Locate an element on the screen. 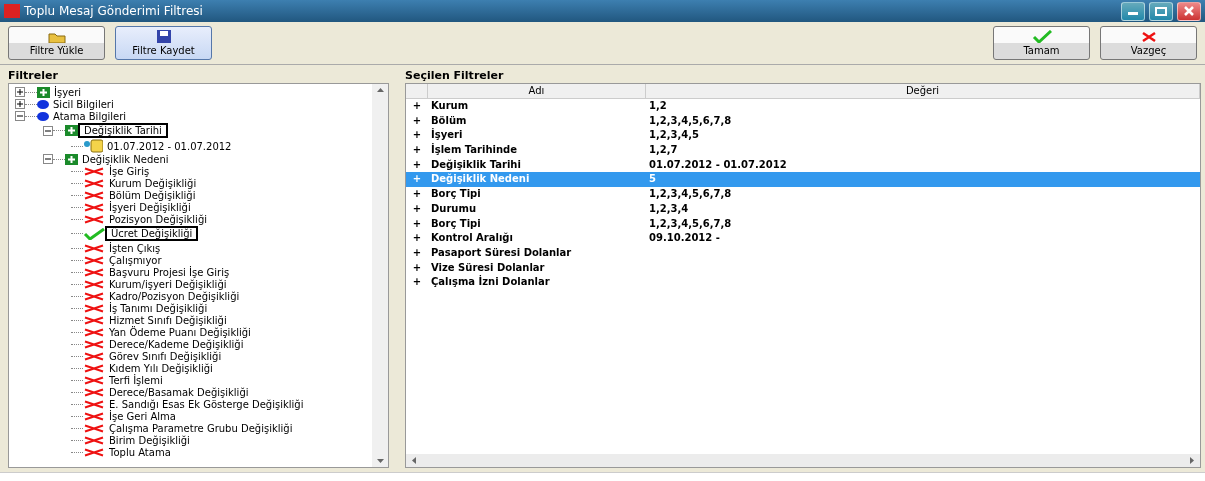  tree-item: Görev Sınıfı Değişikliği is located at coordinates (165, 356).